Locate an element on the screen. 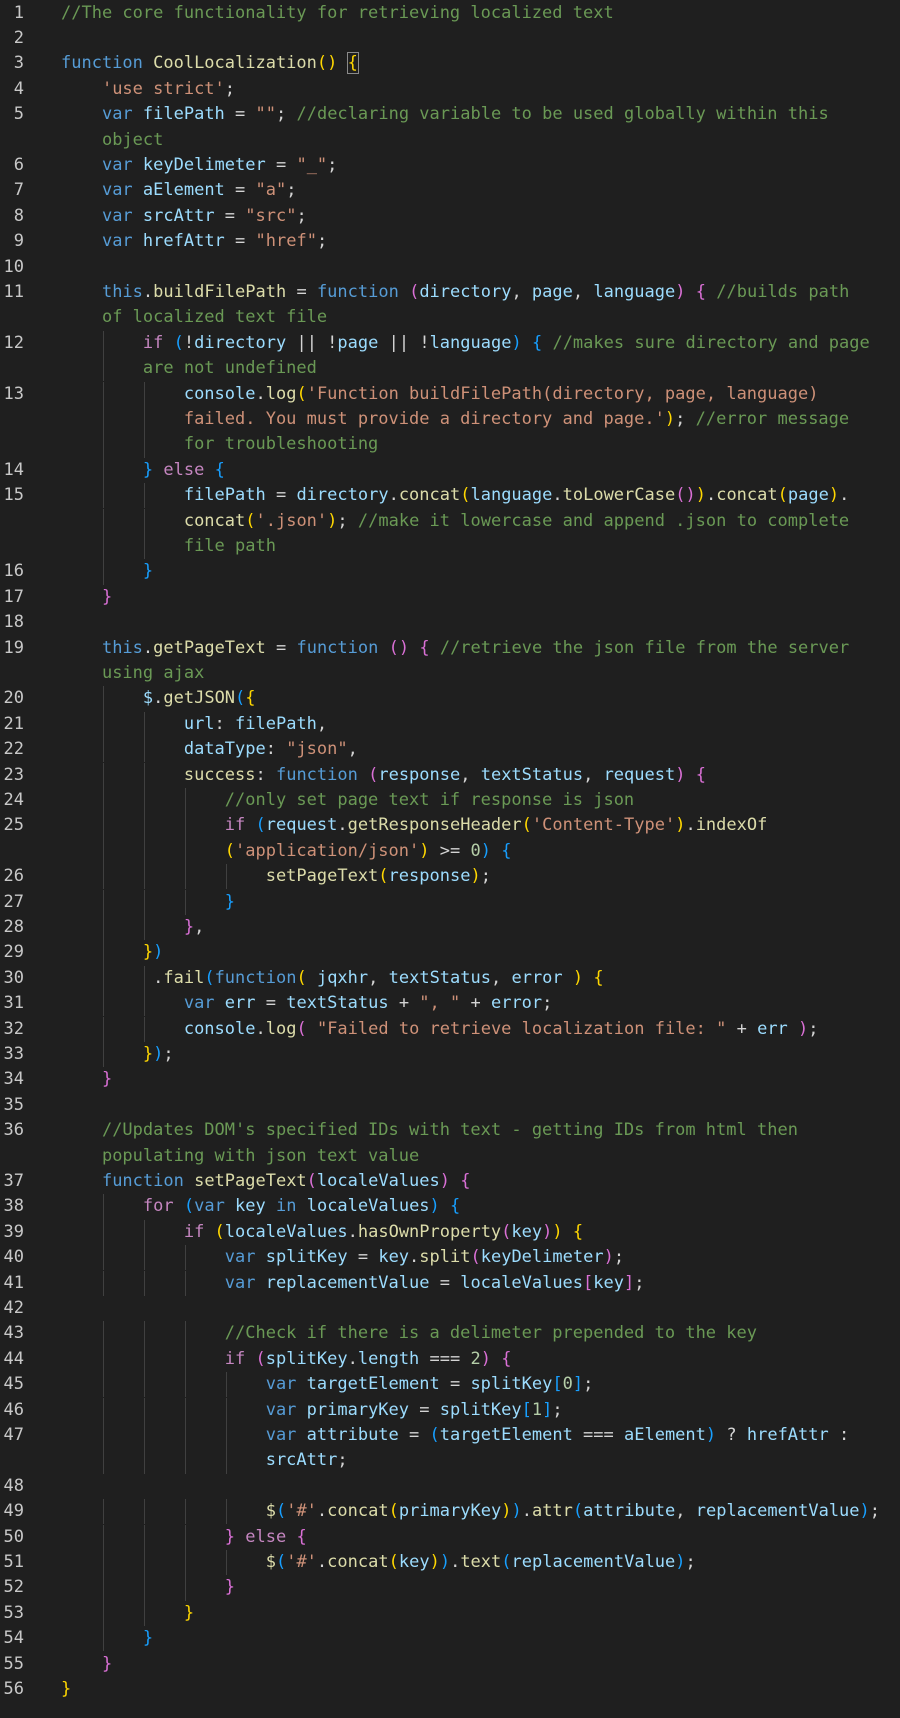 The height and width of the screenshot is (1718, 900). code-token: { is located at coordinates (465, 1180).